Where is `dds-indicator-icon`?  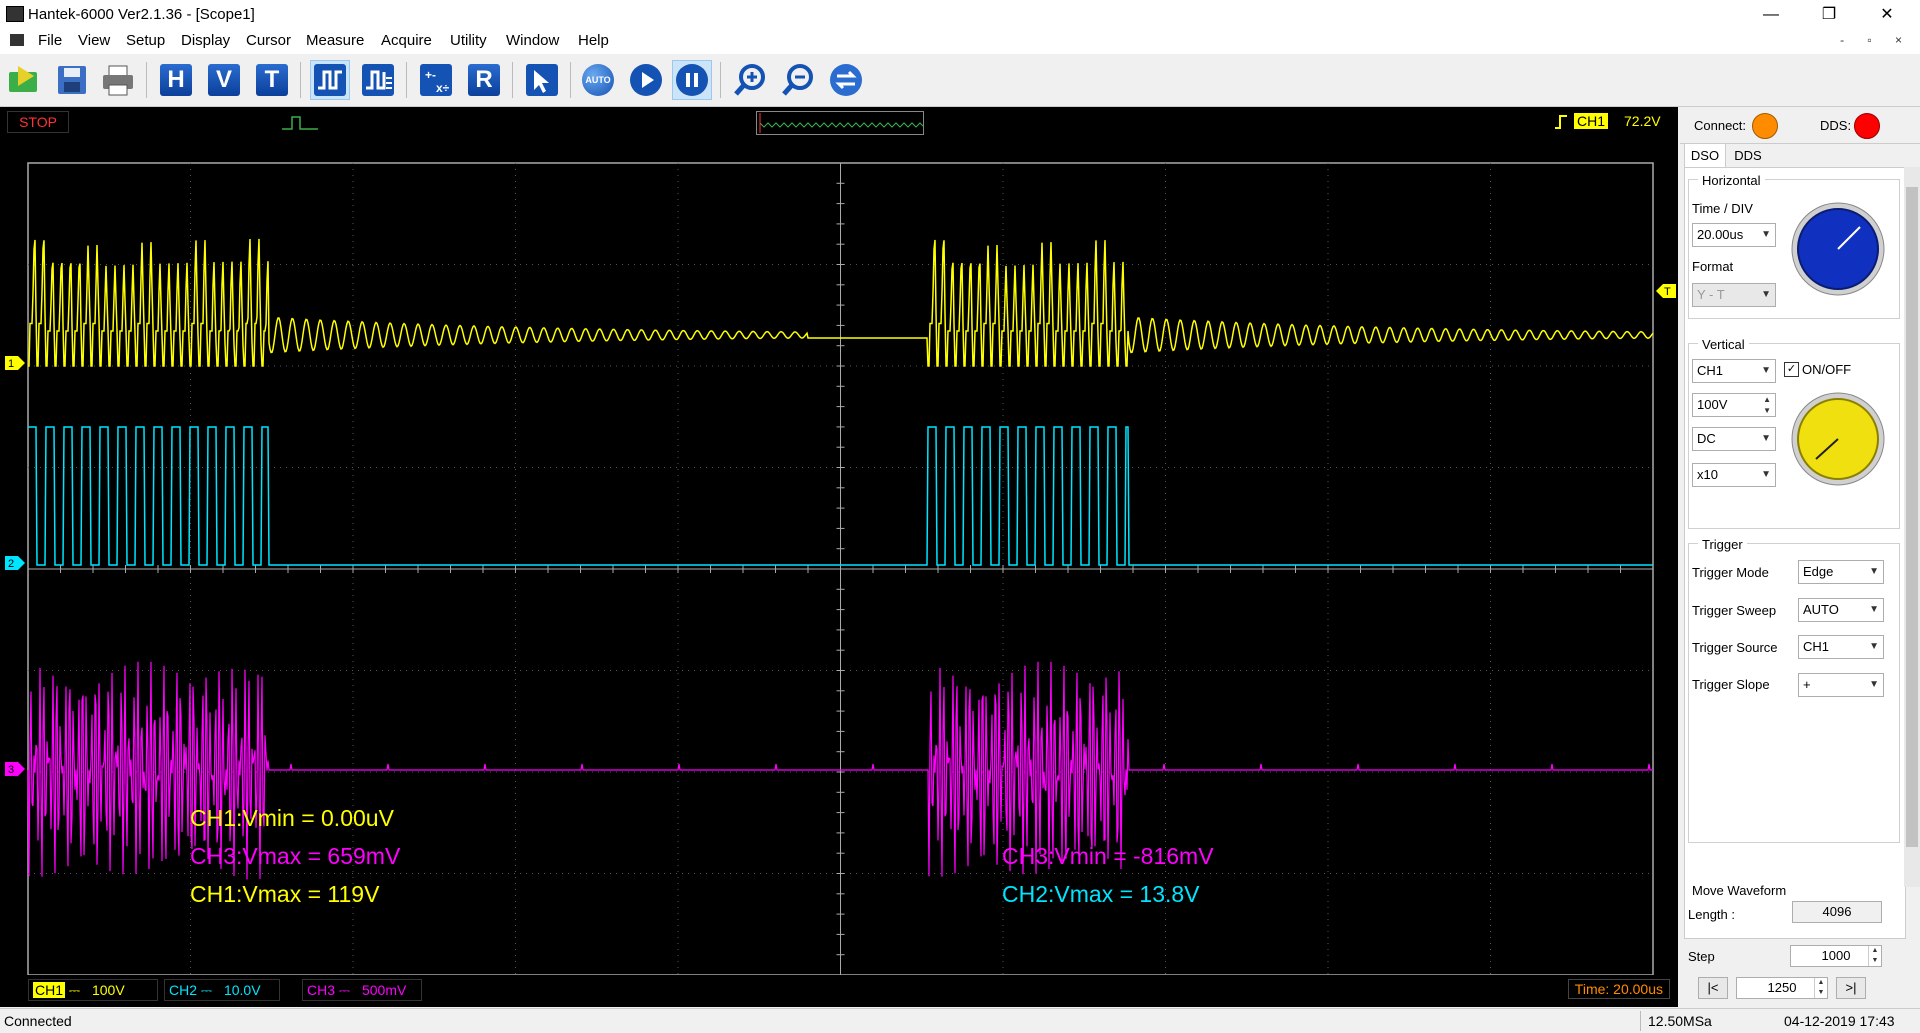
dds-indicator-icon is located at coordinates (1867, 126).